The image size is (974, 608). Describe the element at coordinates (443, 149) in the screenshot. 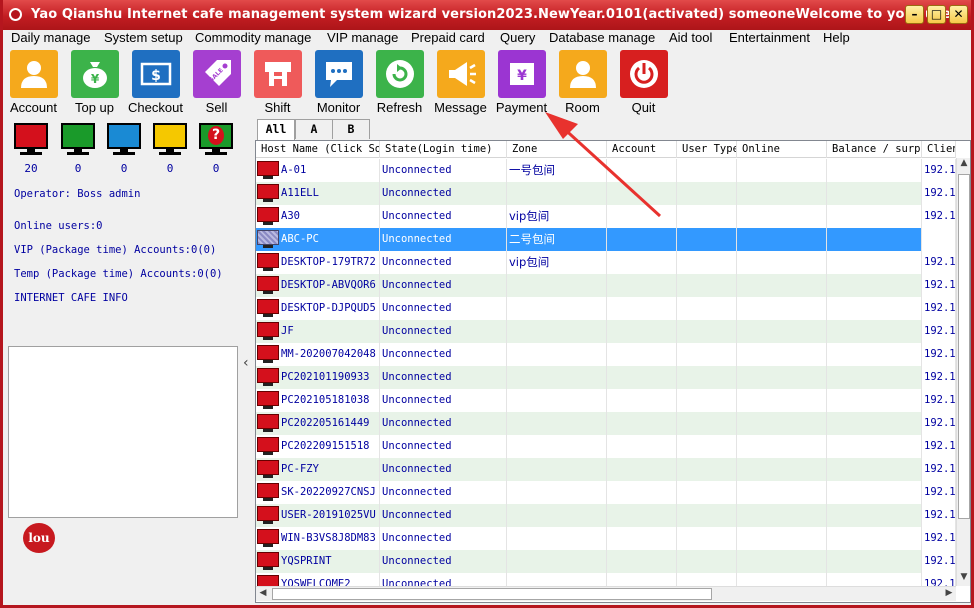

I see `column-state: State(Login time)` at that location.